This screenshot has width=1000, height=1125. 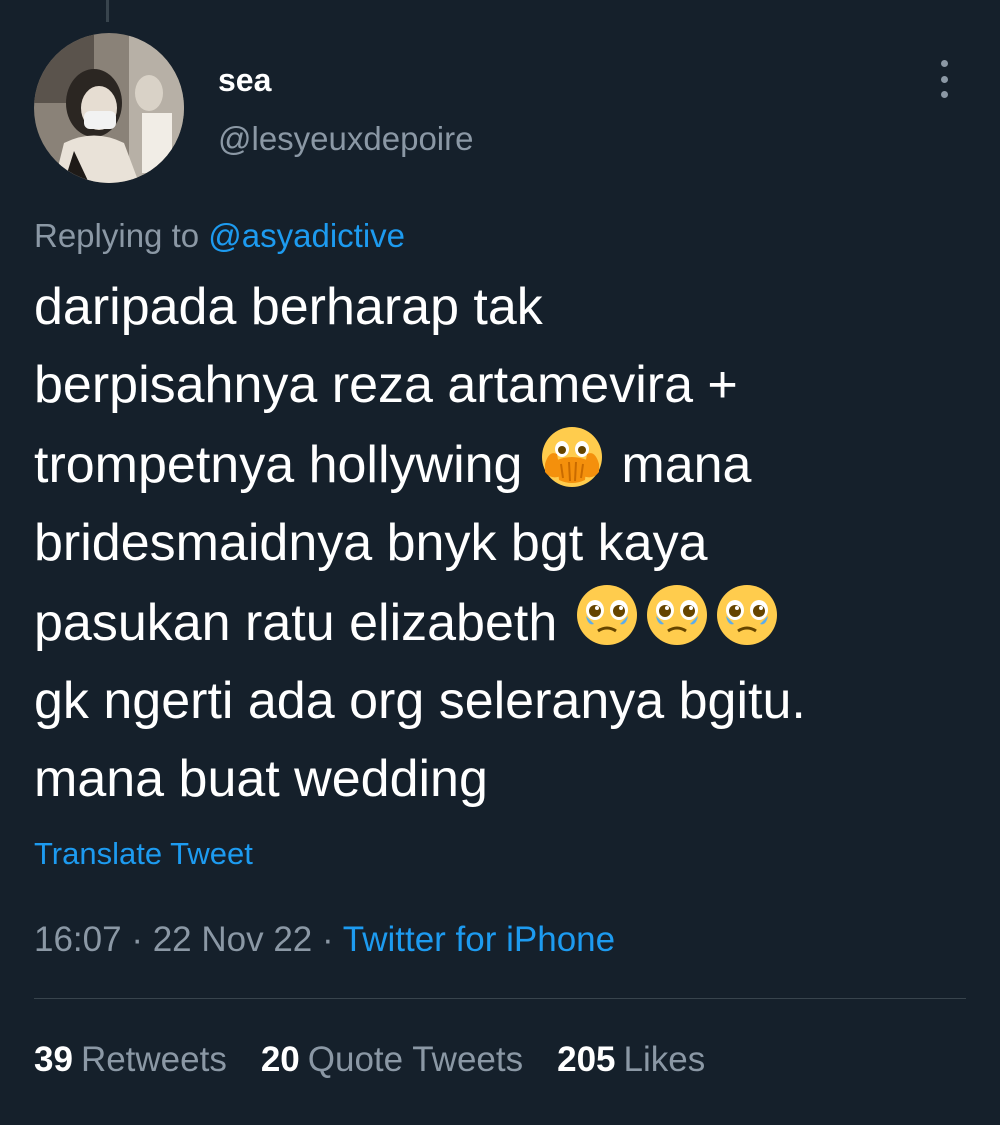 I want to click on tweet-date: 22 Nov 22, so click(x=233, y=939).